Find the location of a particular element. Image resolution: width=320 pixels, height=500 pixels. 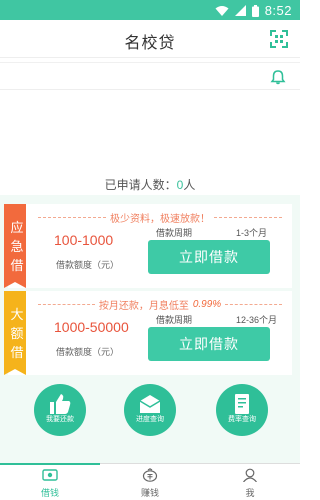

applicant-count: 已申请人数：0人 is located at coordinates (150, 184).